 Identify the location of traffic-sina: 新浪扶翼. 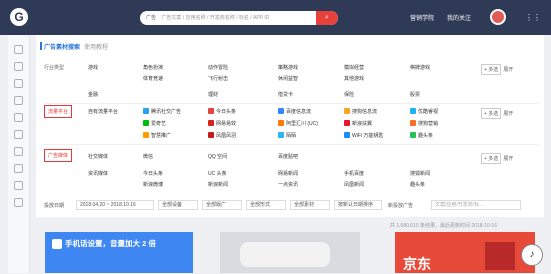
(358, 123).